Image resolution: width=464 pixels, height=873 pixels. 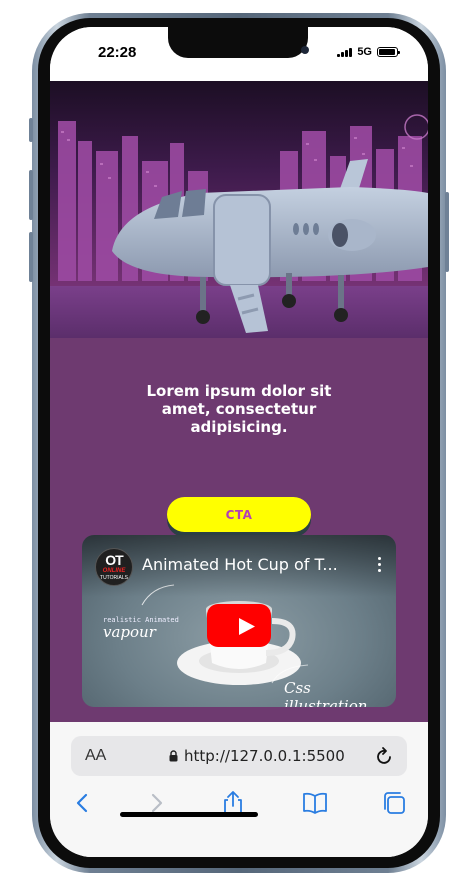 I want to click on annotation-css-illustration: Css illustration, so click(x=326, y=693).